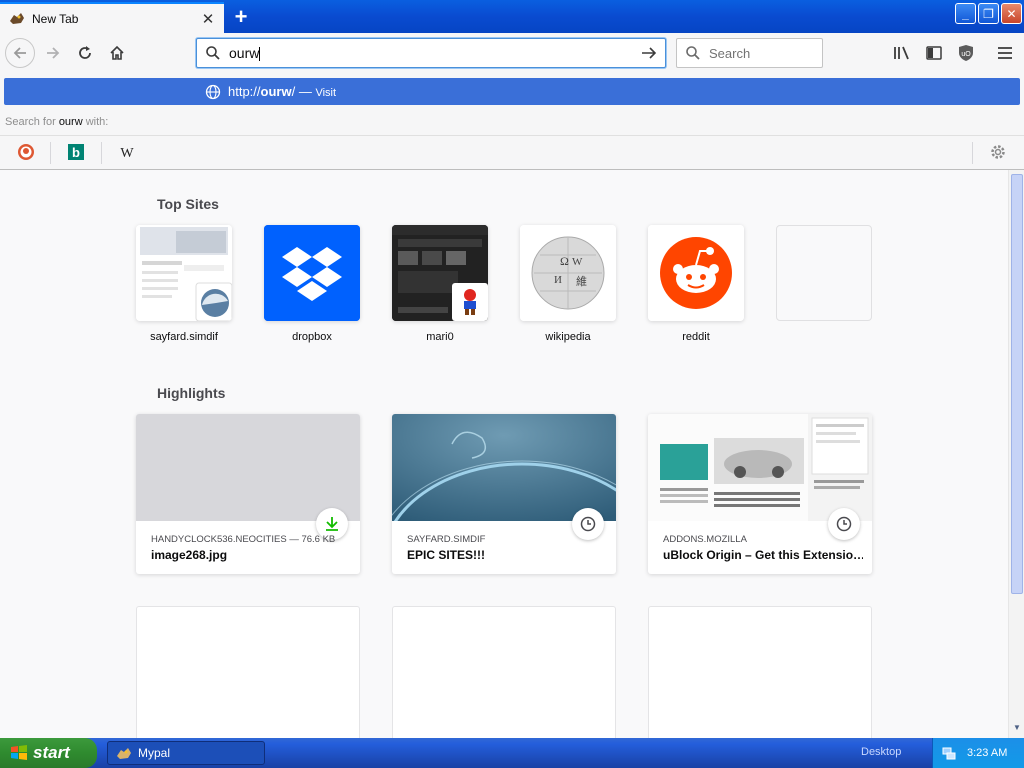 The width and height of the screenshot is (1024, 768). I want to click on top-site-tile: dropbox, so click(312, 284).